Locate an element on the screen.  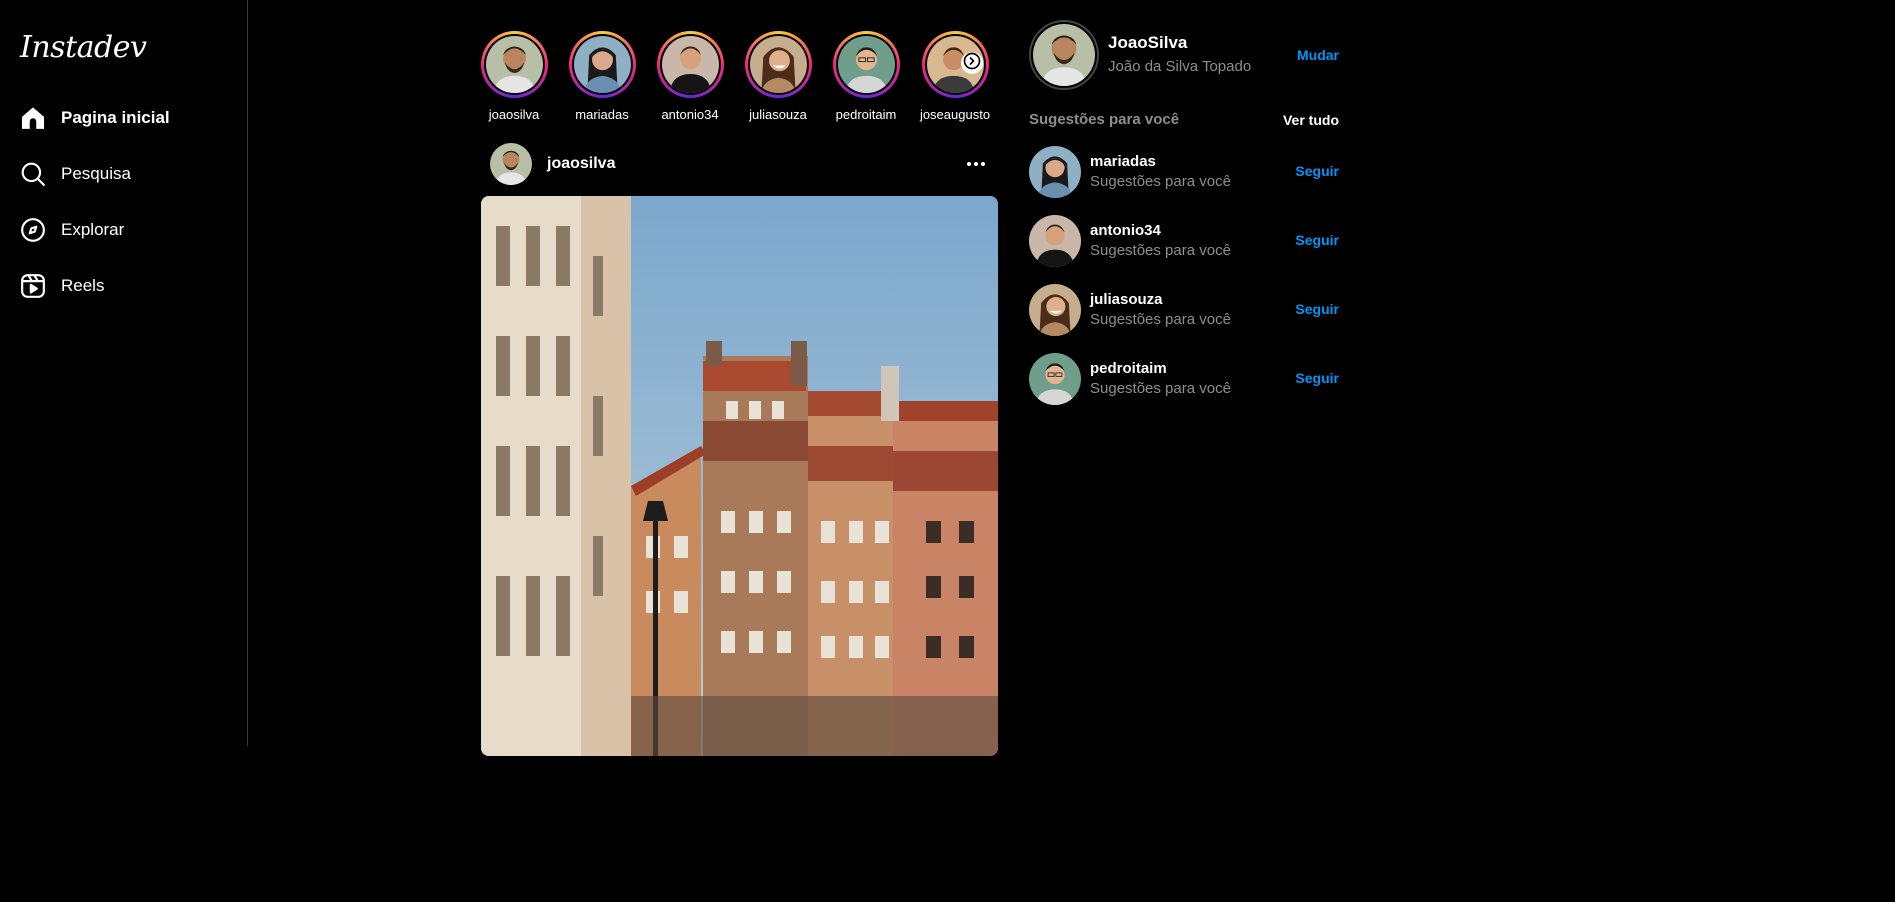
current-fullname: João da Silva Topado is located at coordinates (1180, 66).